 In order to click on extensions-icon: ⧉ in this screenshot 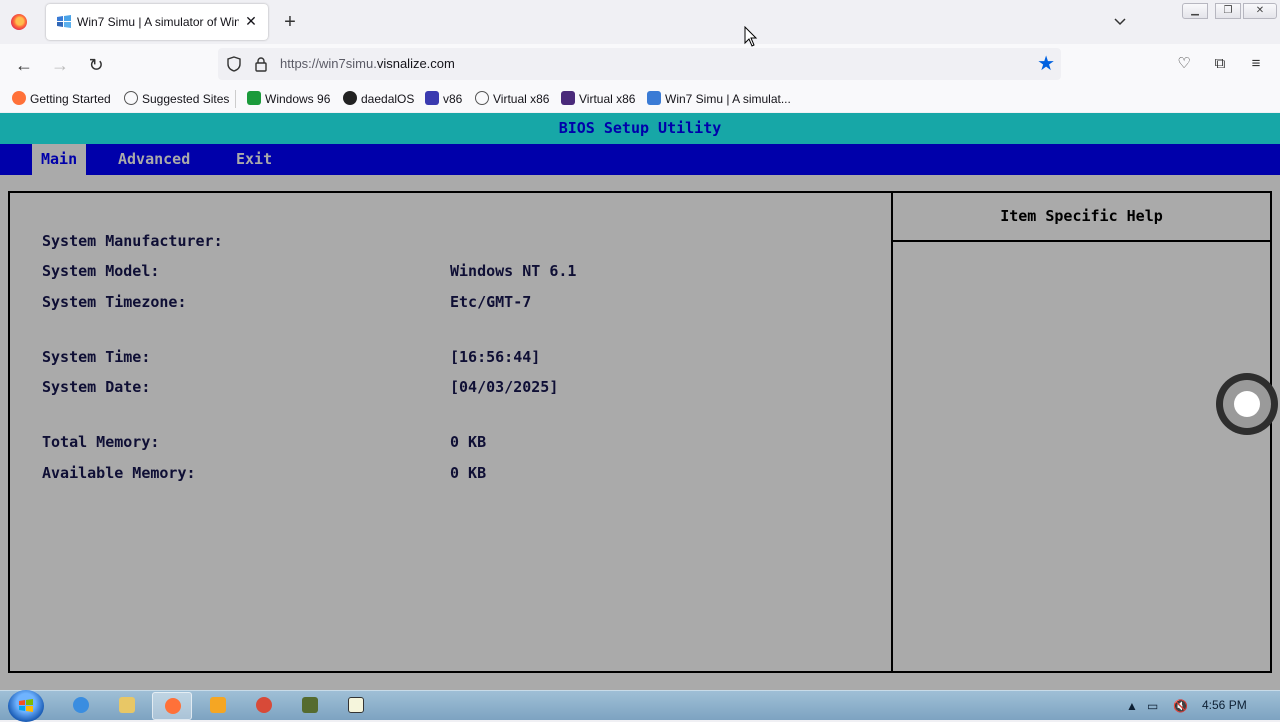, I will do `click(1220, 64)`.